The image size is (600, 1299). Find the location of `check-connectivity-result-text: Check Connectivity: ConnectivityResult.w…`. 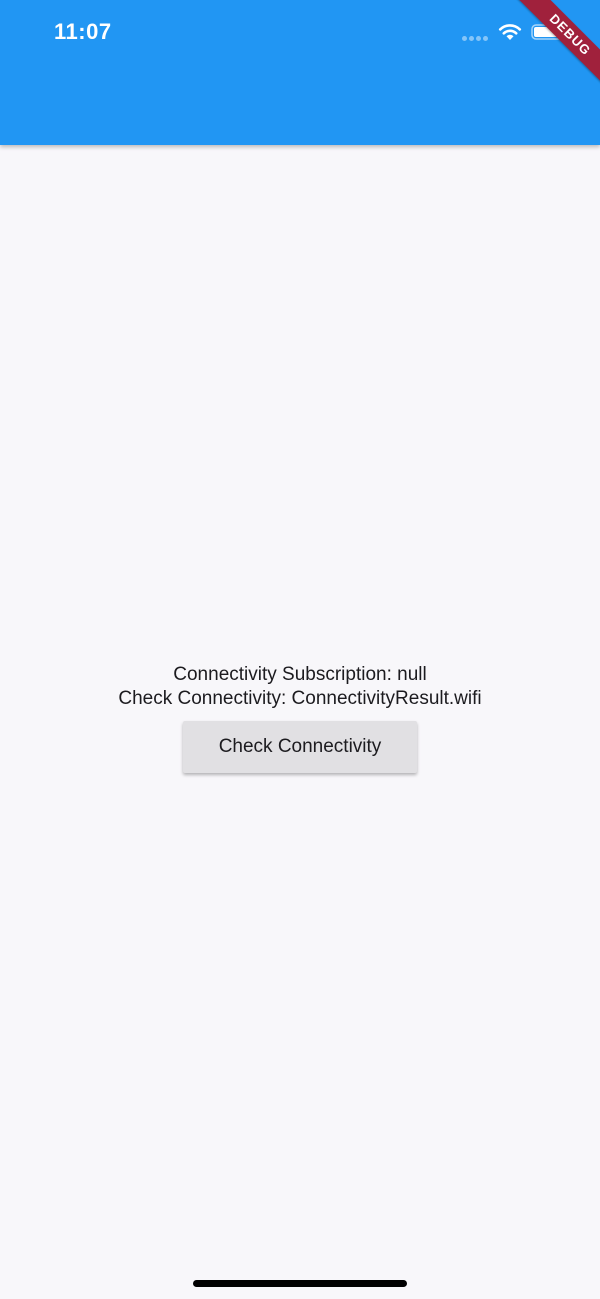

check-connectivity-result-text: Check Connectivity: ConnectivityResult.w… is located at coordinates (300, 698).